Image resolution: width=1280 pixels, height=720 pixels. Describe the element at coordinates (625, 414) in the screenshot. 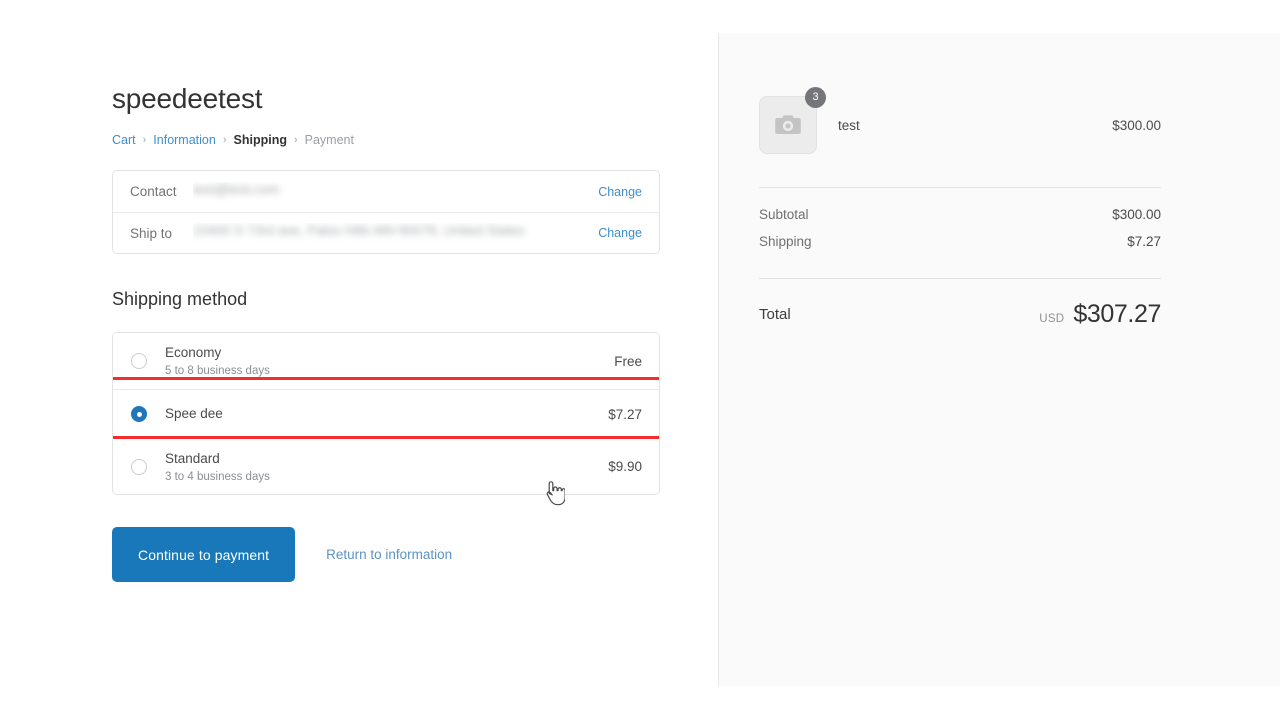

I see `shipping-option-spee-dee-price: $7.27` at that location.